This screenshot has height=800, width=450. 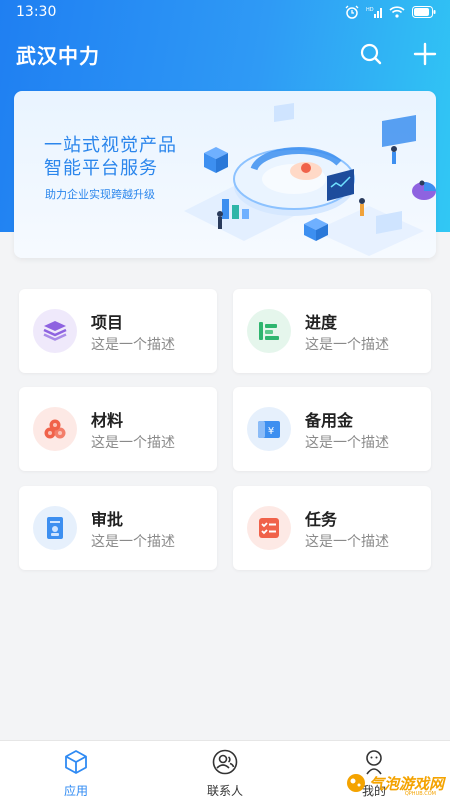 What do you see at coordinates (75, 791) in the screenshot?
I see `tab-apps-label: 应用` at bounding box center [75, 791].